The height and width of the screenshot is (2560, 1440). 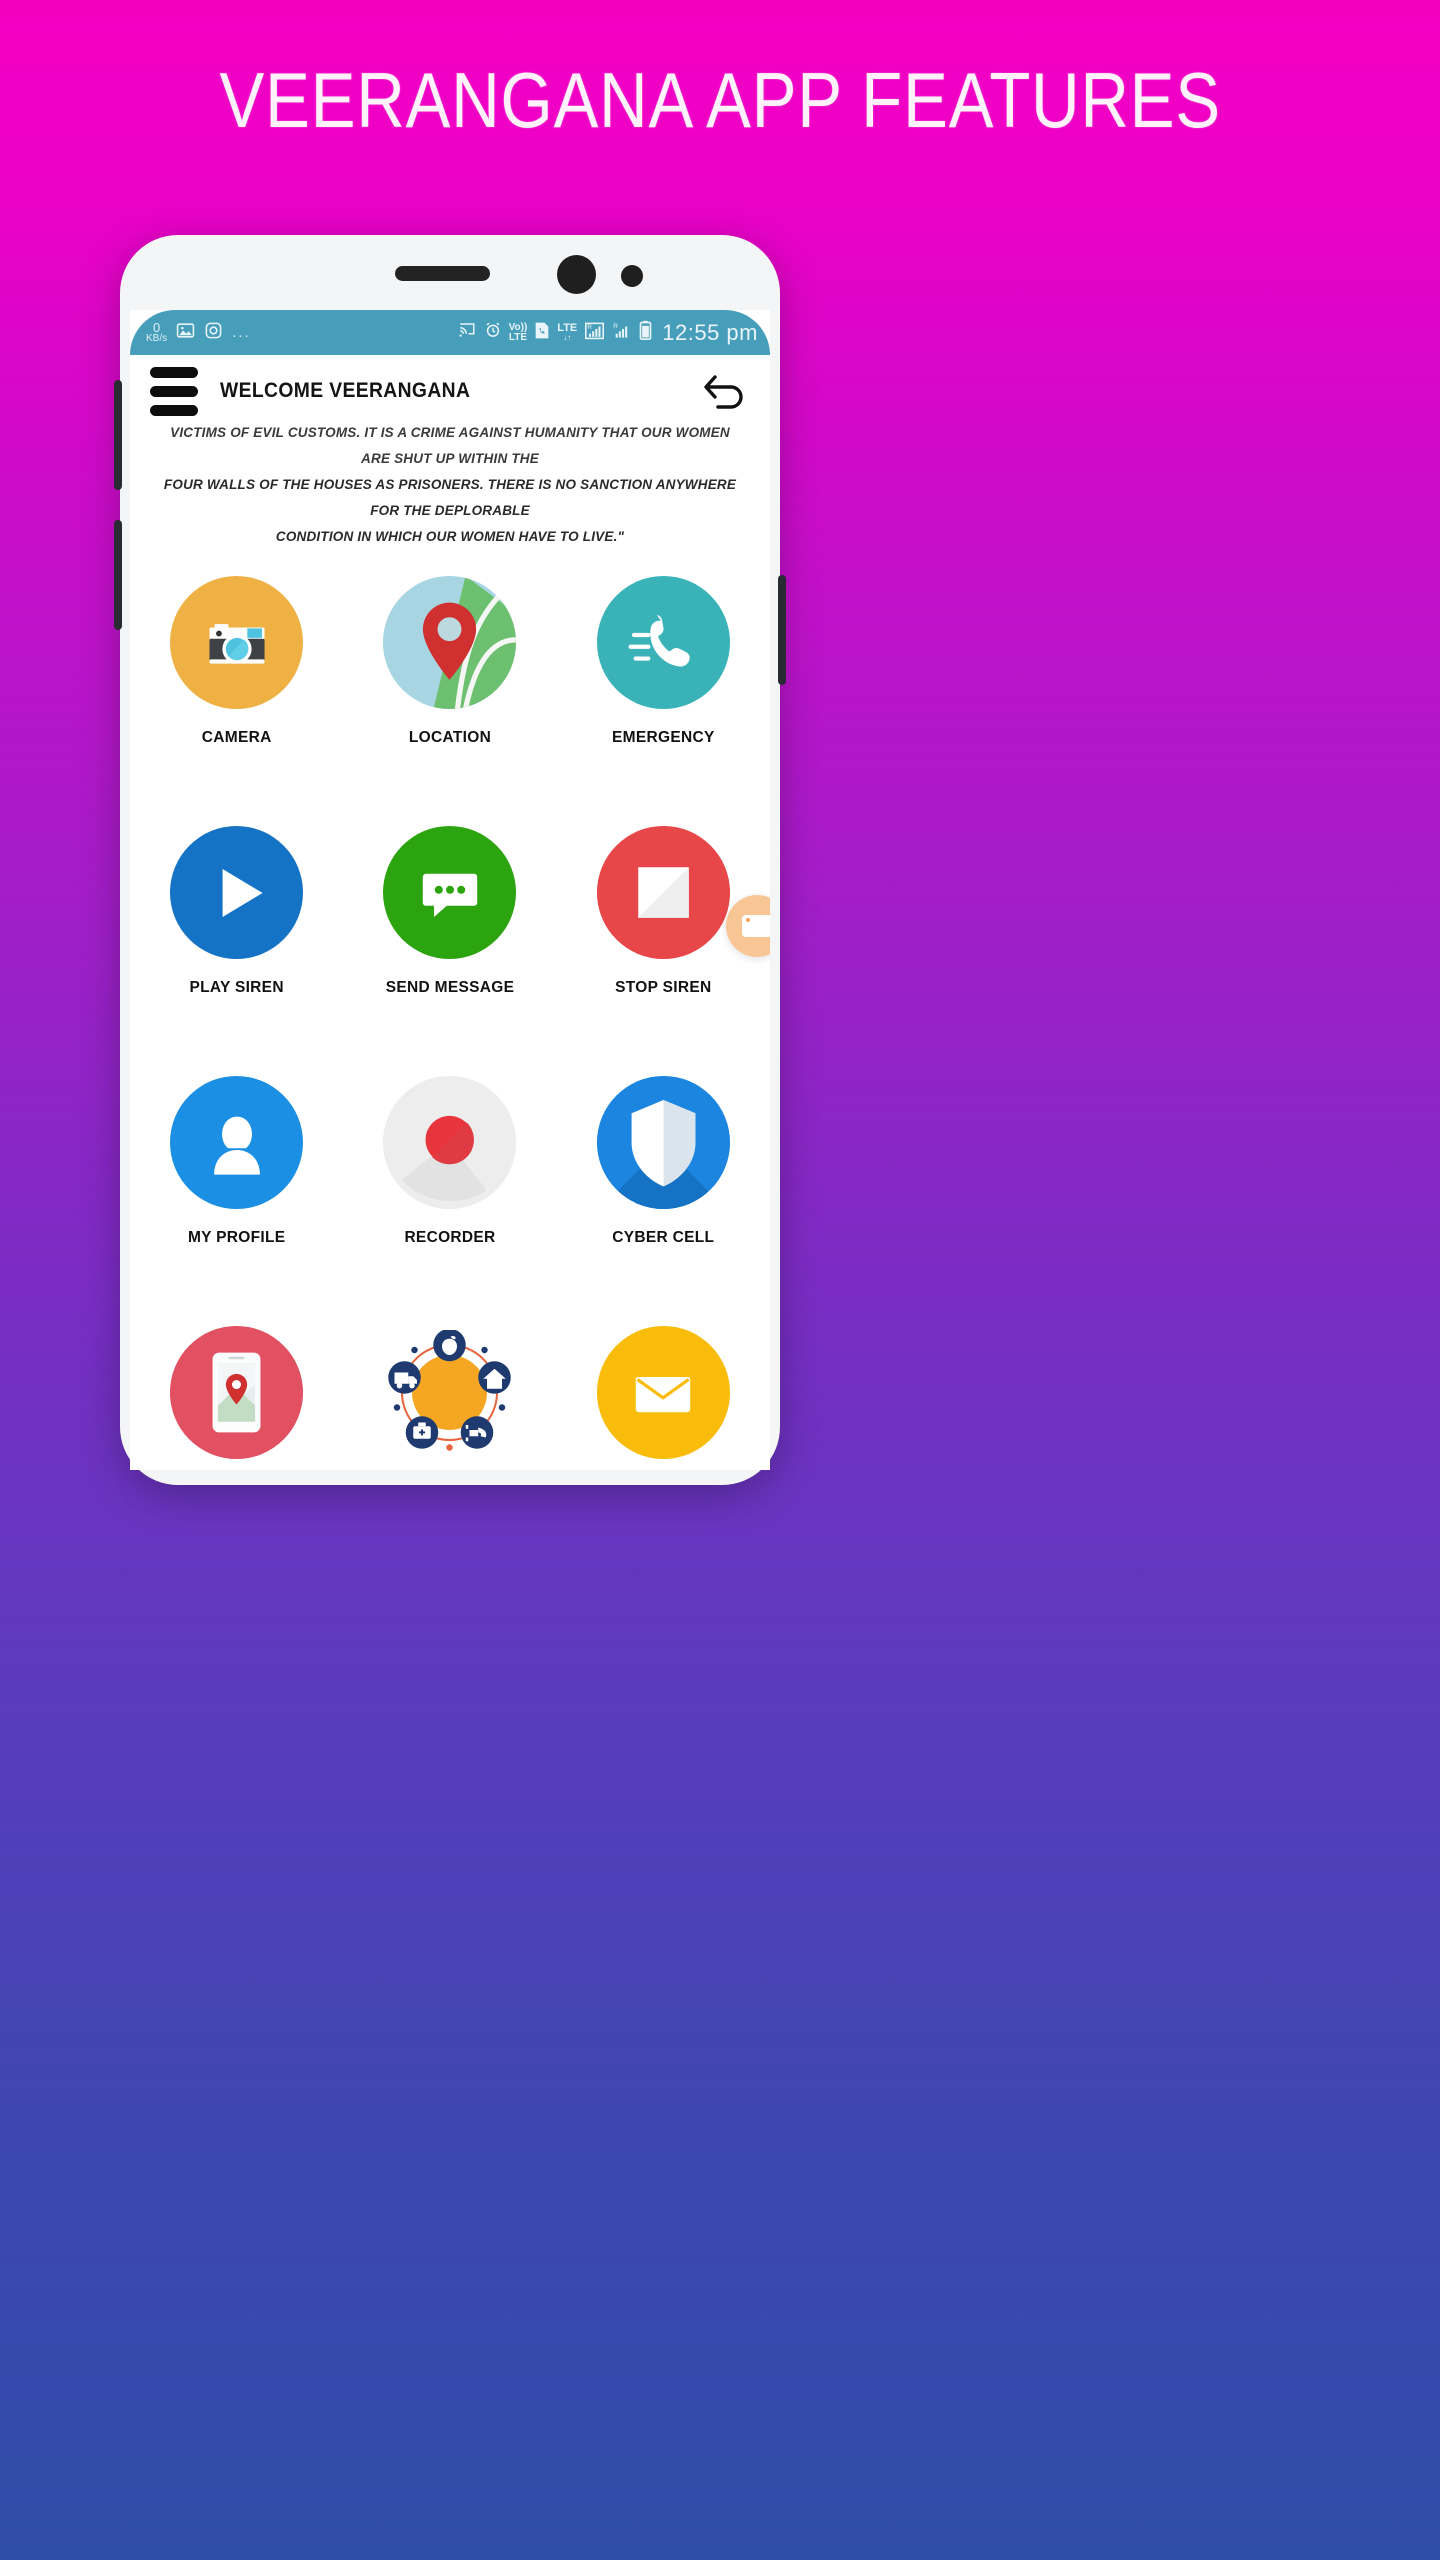 I want to click on feature-cyber-cell: CYBER CELL, so click(x=663, y=1185).